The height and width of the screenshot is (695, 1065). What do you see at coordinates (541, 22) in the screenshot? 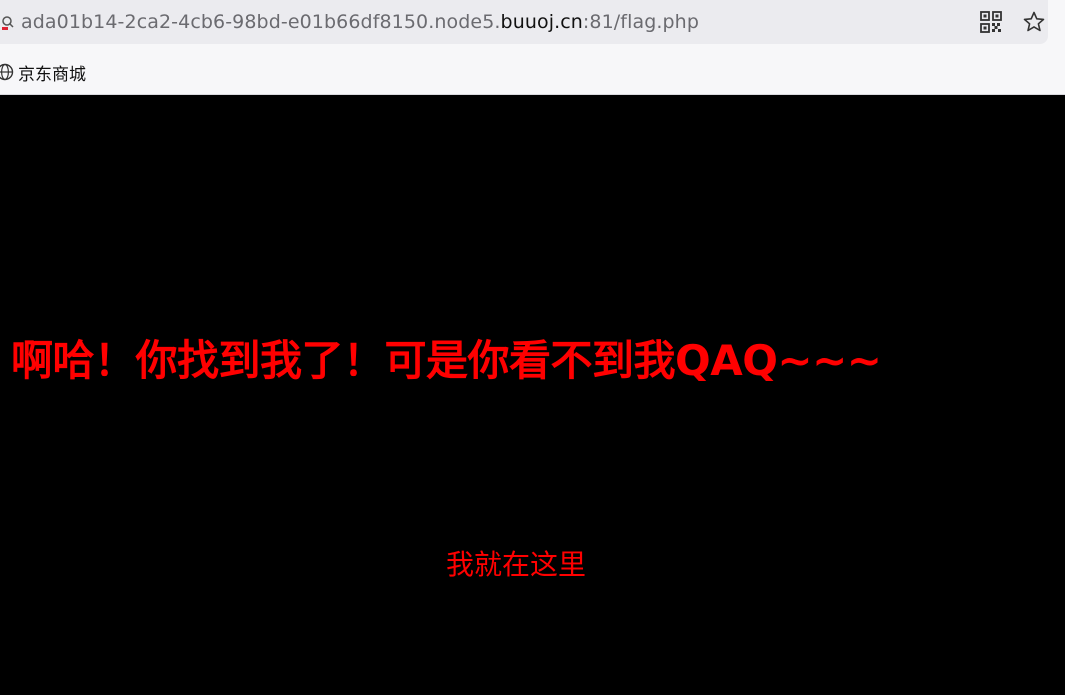
I see `url-domain: buuoj.cn` at bounding box center [541, 22].